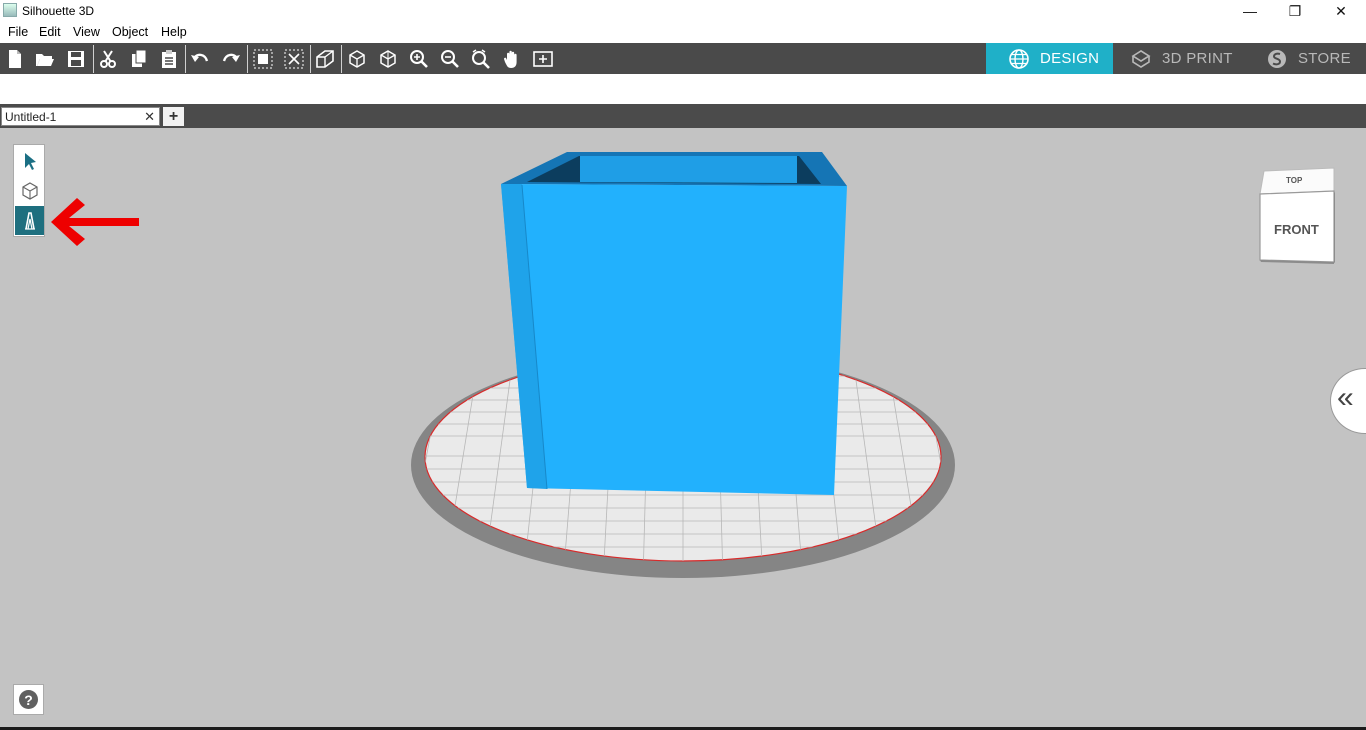 The image size is (1366, 730). I want to click on mode-tab-label: 3D PRINT, so click(1197, 58).